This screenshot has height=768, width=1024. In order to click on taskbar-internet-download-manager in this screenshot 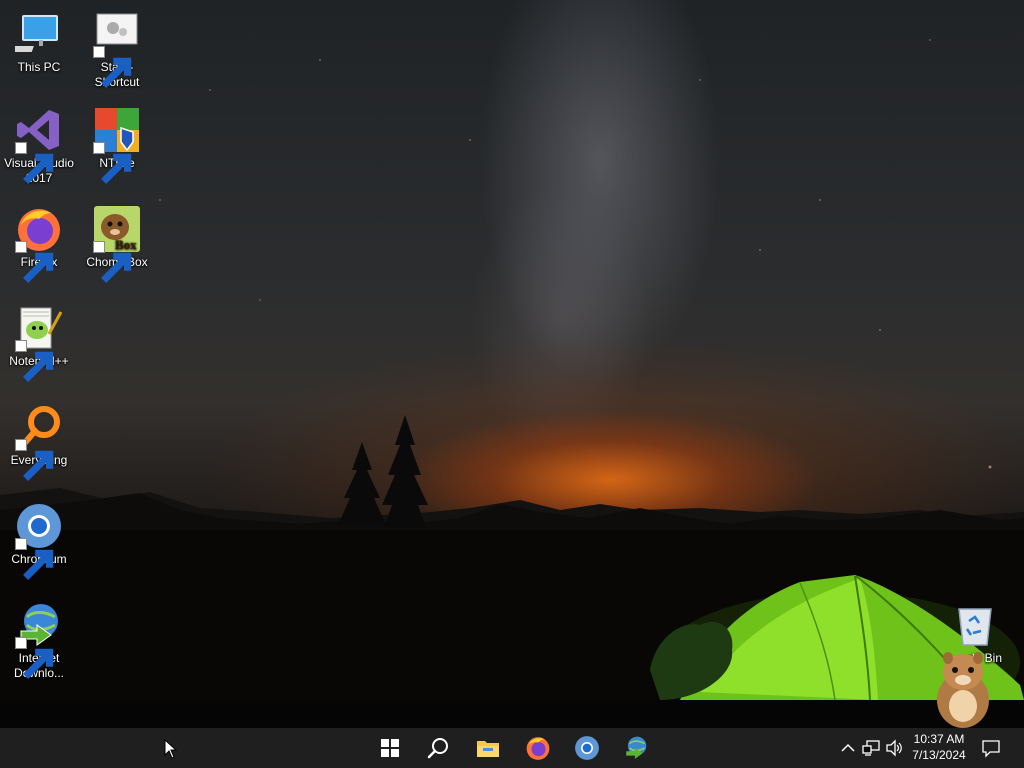, I will do `click(636, 748)`.